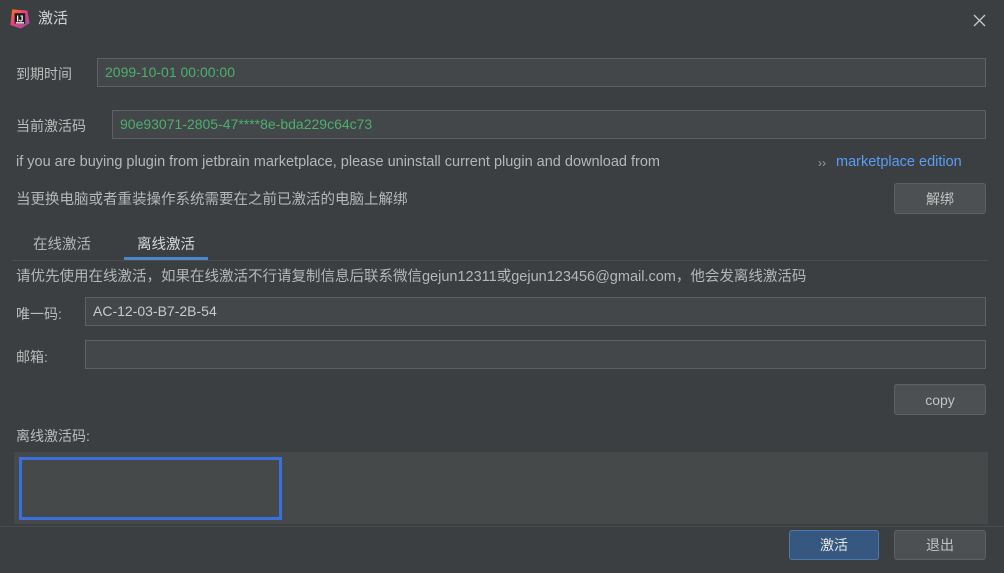 This screenshot has height=573, width=1004. What do you see at coordinates (500, 244) in the screenshot?
I see `activation-tabs: 在线激活 离线激活` at bounding box center [500, 244].